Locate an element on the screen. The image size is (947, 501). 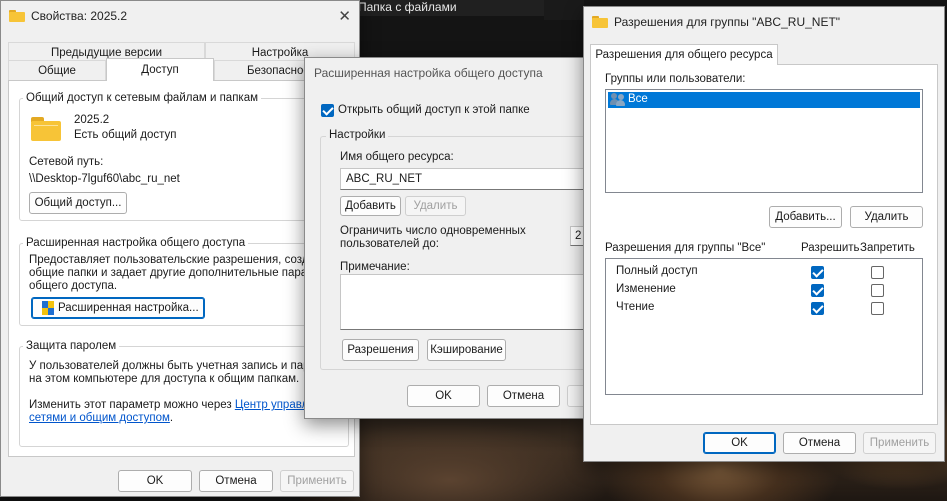
permissions-button: Разрешения is located at coordinates (380, 350).